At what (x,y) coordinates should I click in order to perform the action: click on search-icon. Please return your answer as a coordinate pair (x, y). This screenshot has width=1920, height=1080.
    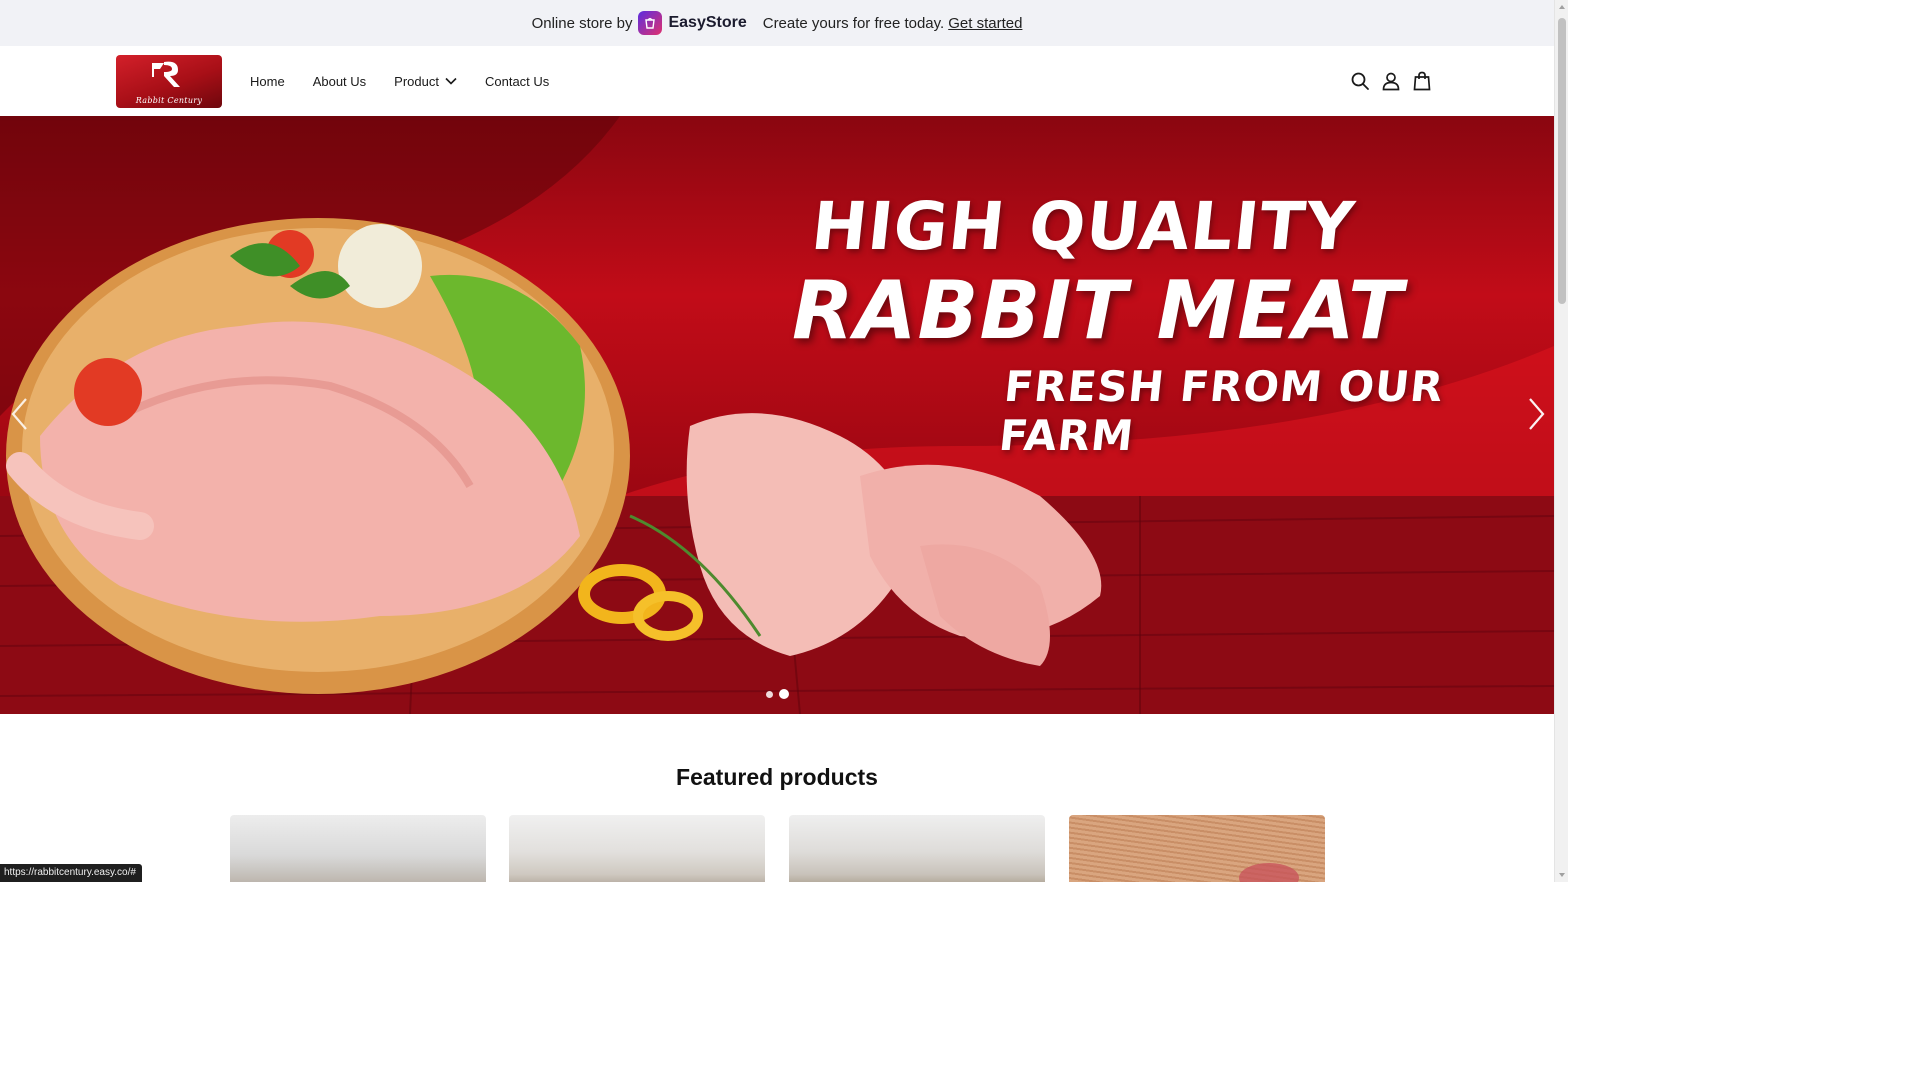
    Looking at the image, I should click on (1360, 81).